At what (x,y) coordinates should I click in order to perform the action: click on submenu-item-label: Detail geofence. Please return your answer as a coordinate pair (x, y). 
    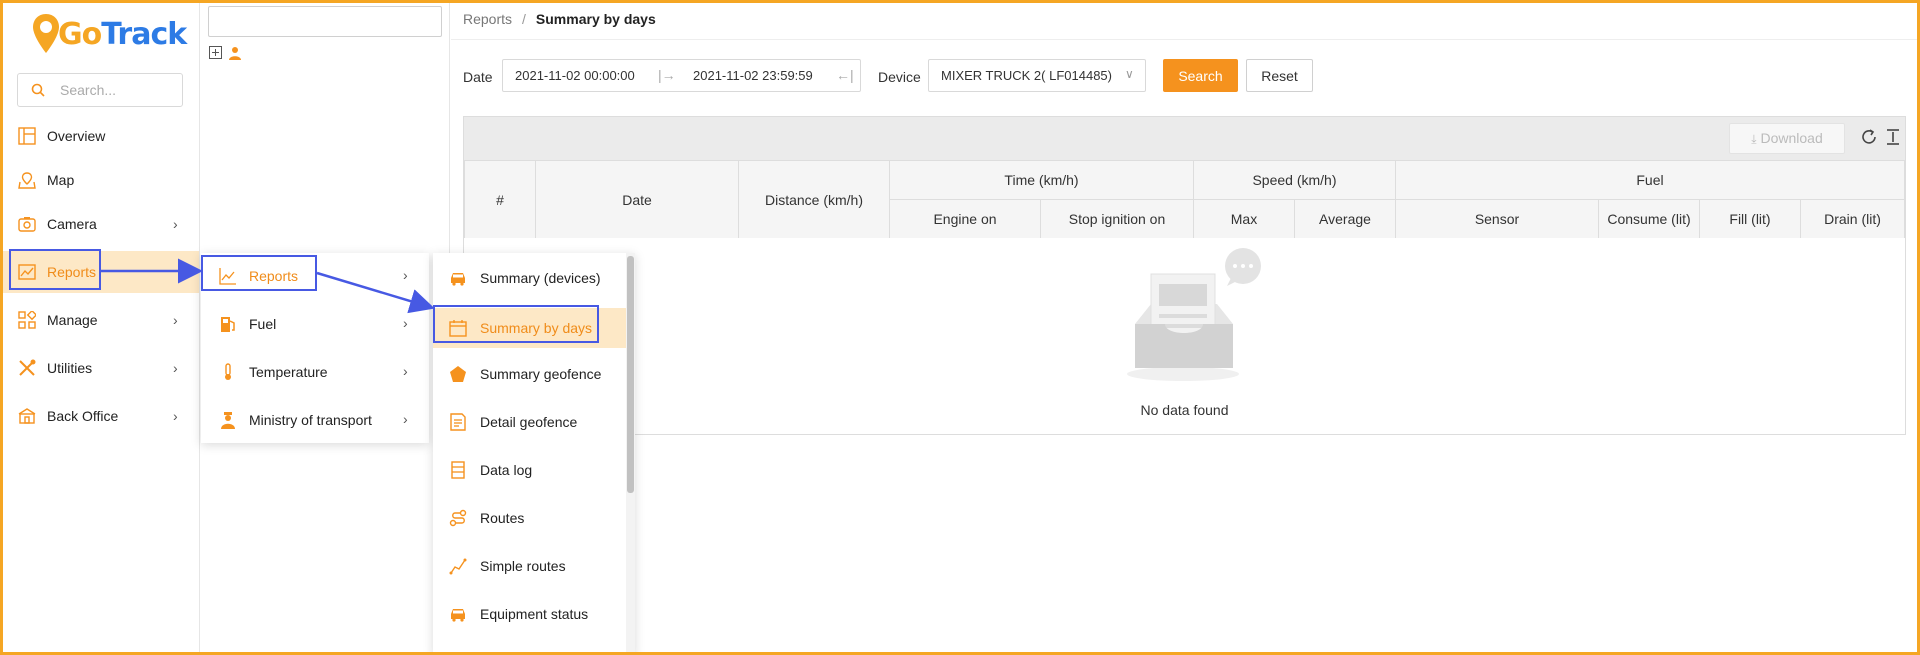
    Looking at the image, I should click on (529, 422).